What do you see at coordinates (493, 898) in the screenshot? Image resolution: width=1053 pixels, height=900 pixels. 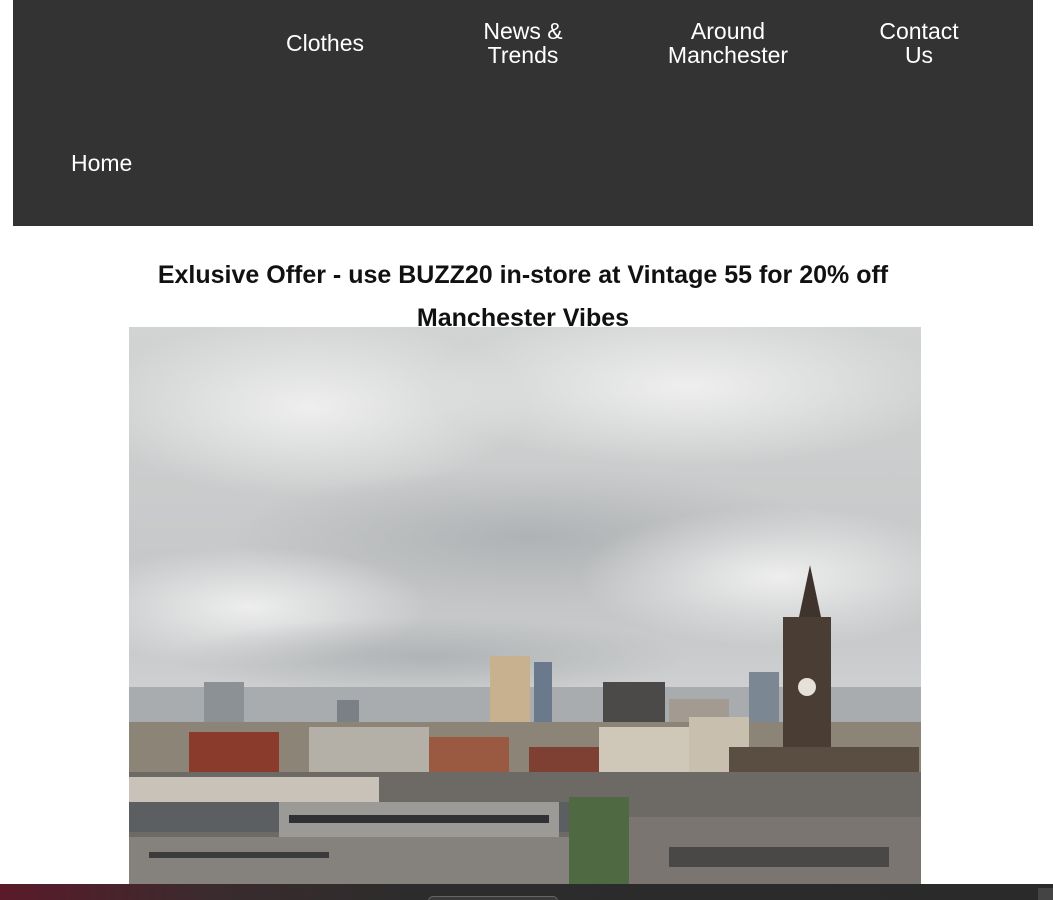 I see `taskbar-search-box` at bounding box center [493, 898].